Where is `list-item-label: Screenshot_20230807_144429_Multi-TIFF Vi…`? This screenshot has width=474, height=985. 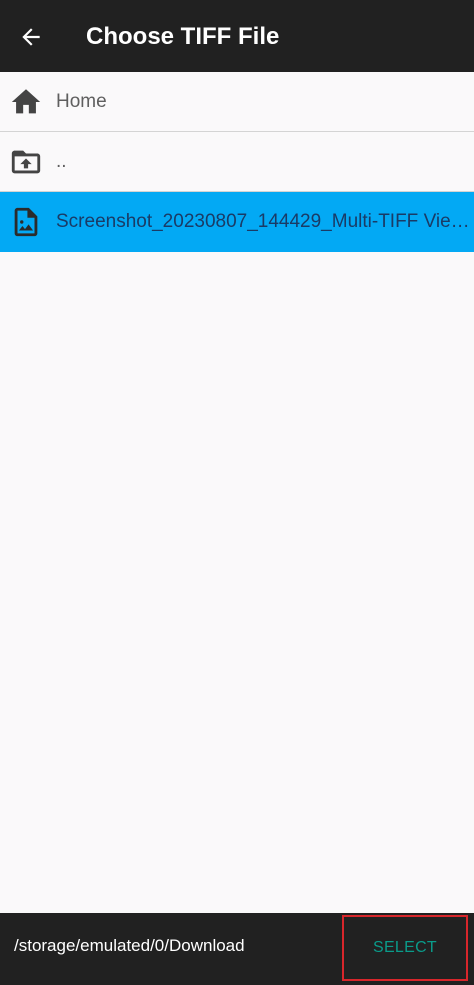 list-item-label: Screenshot_20230807_144429_Multi-TIFF Vi… is located at coordinates (263, 221).